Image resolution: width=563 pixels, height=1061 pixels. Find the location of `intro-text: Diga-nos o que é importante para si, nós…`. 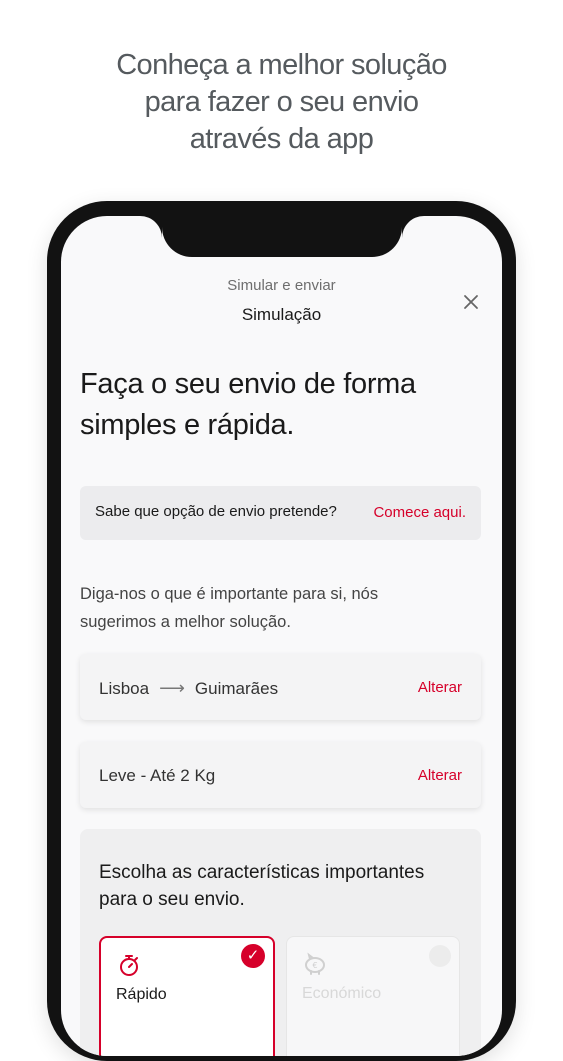

intro-text: Diga-nos o que é importante para si, nós… is located at coordinates (280, 608).